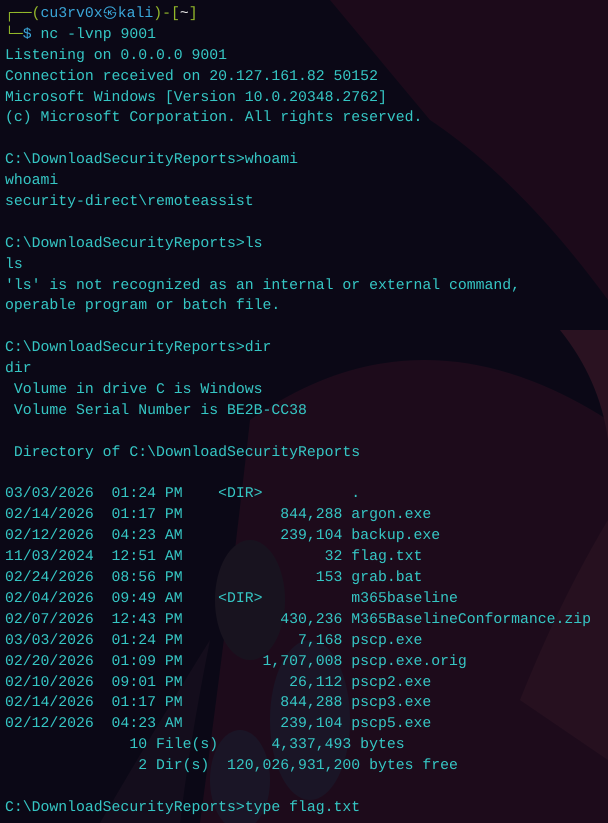 The height and width of the screenshot is (823, 608). What do you see at coordinates (236, 662) in the screenshot?
I see `directory-entry: 02/20/2026 01:09 PM 1,707,008 pscp.exe.orig` at bounding box center [236, 662].